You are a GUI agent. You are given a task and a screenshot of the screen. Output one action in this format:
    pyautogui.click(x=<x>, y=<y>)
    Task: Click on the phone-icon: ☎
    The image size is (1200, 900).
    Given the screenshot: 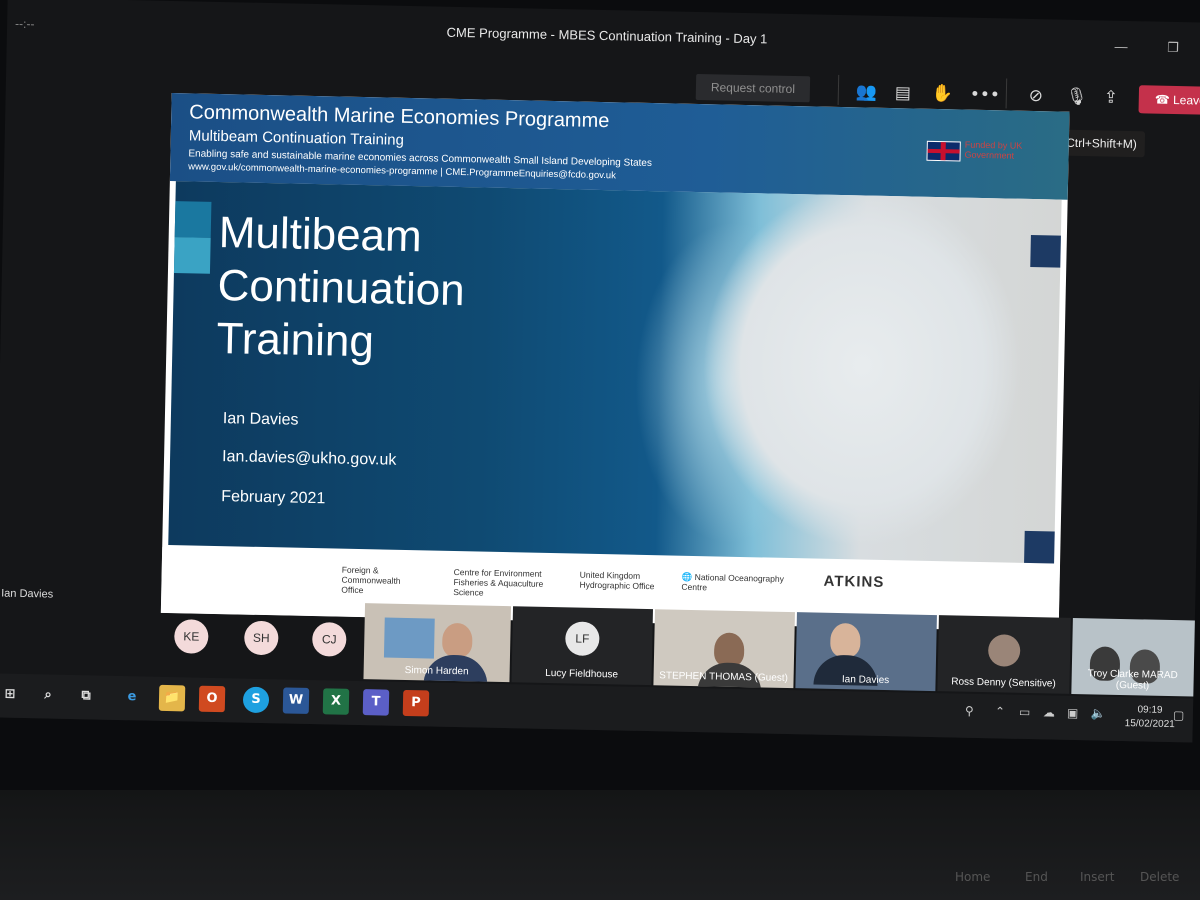 What is the action you would take?
    pyautogui.click(x=1164, y=99)
    